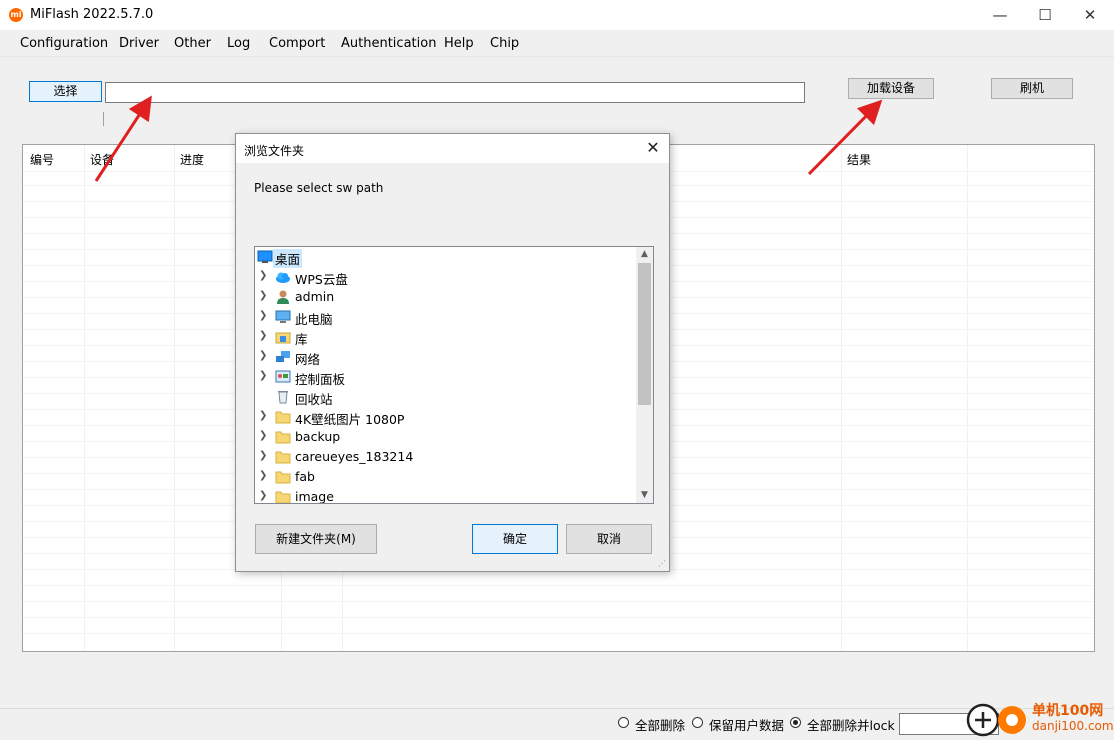 The height and width of the screenshot is (740, 1114). What do you see at coordinates (445, 495) in the screenshot?
I see `tree-item-folder: ❯ image` at bounding box center [445, 495].